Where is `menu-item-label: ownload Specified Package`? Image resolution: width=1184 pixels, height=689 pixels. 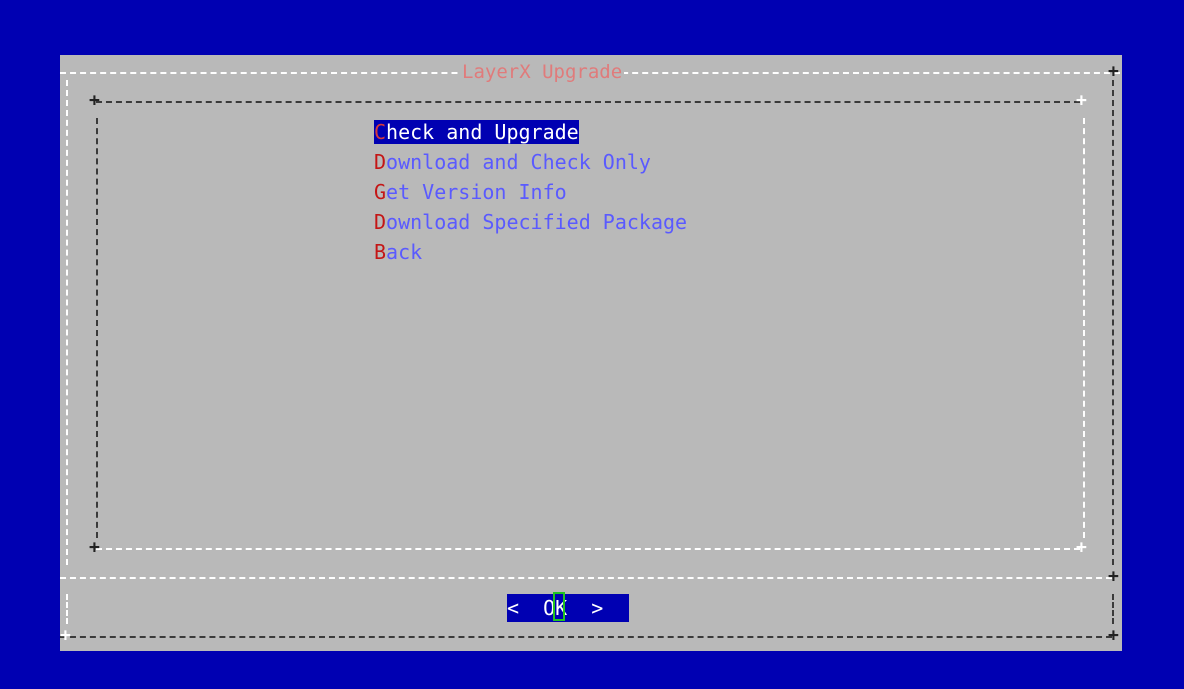 menu-item-label: ownload Specified Package is located at coordinates (537, 222).